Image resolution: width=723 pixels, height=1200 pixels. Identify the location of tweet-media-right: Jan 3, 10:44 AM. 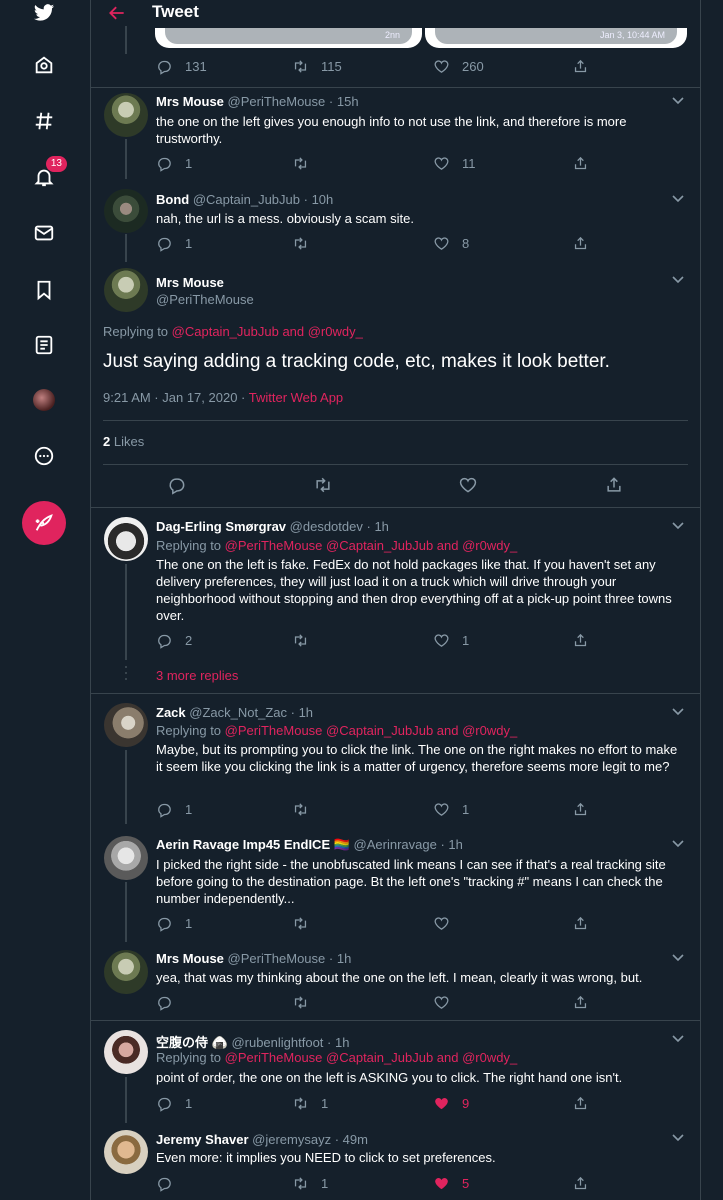
(556, 38).